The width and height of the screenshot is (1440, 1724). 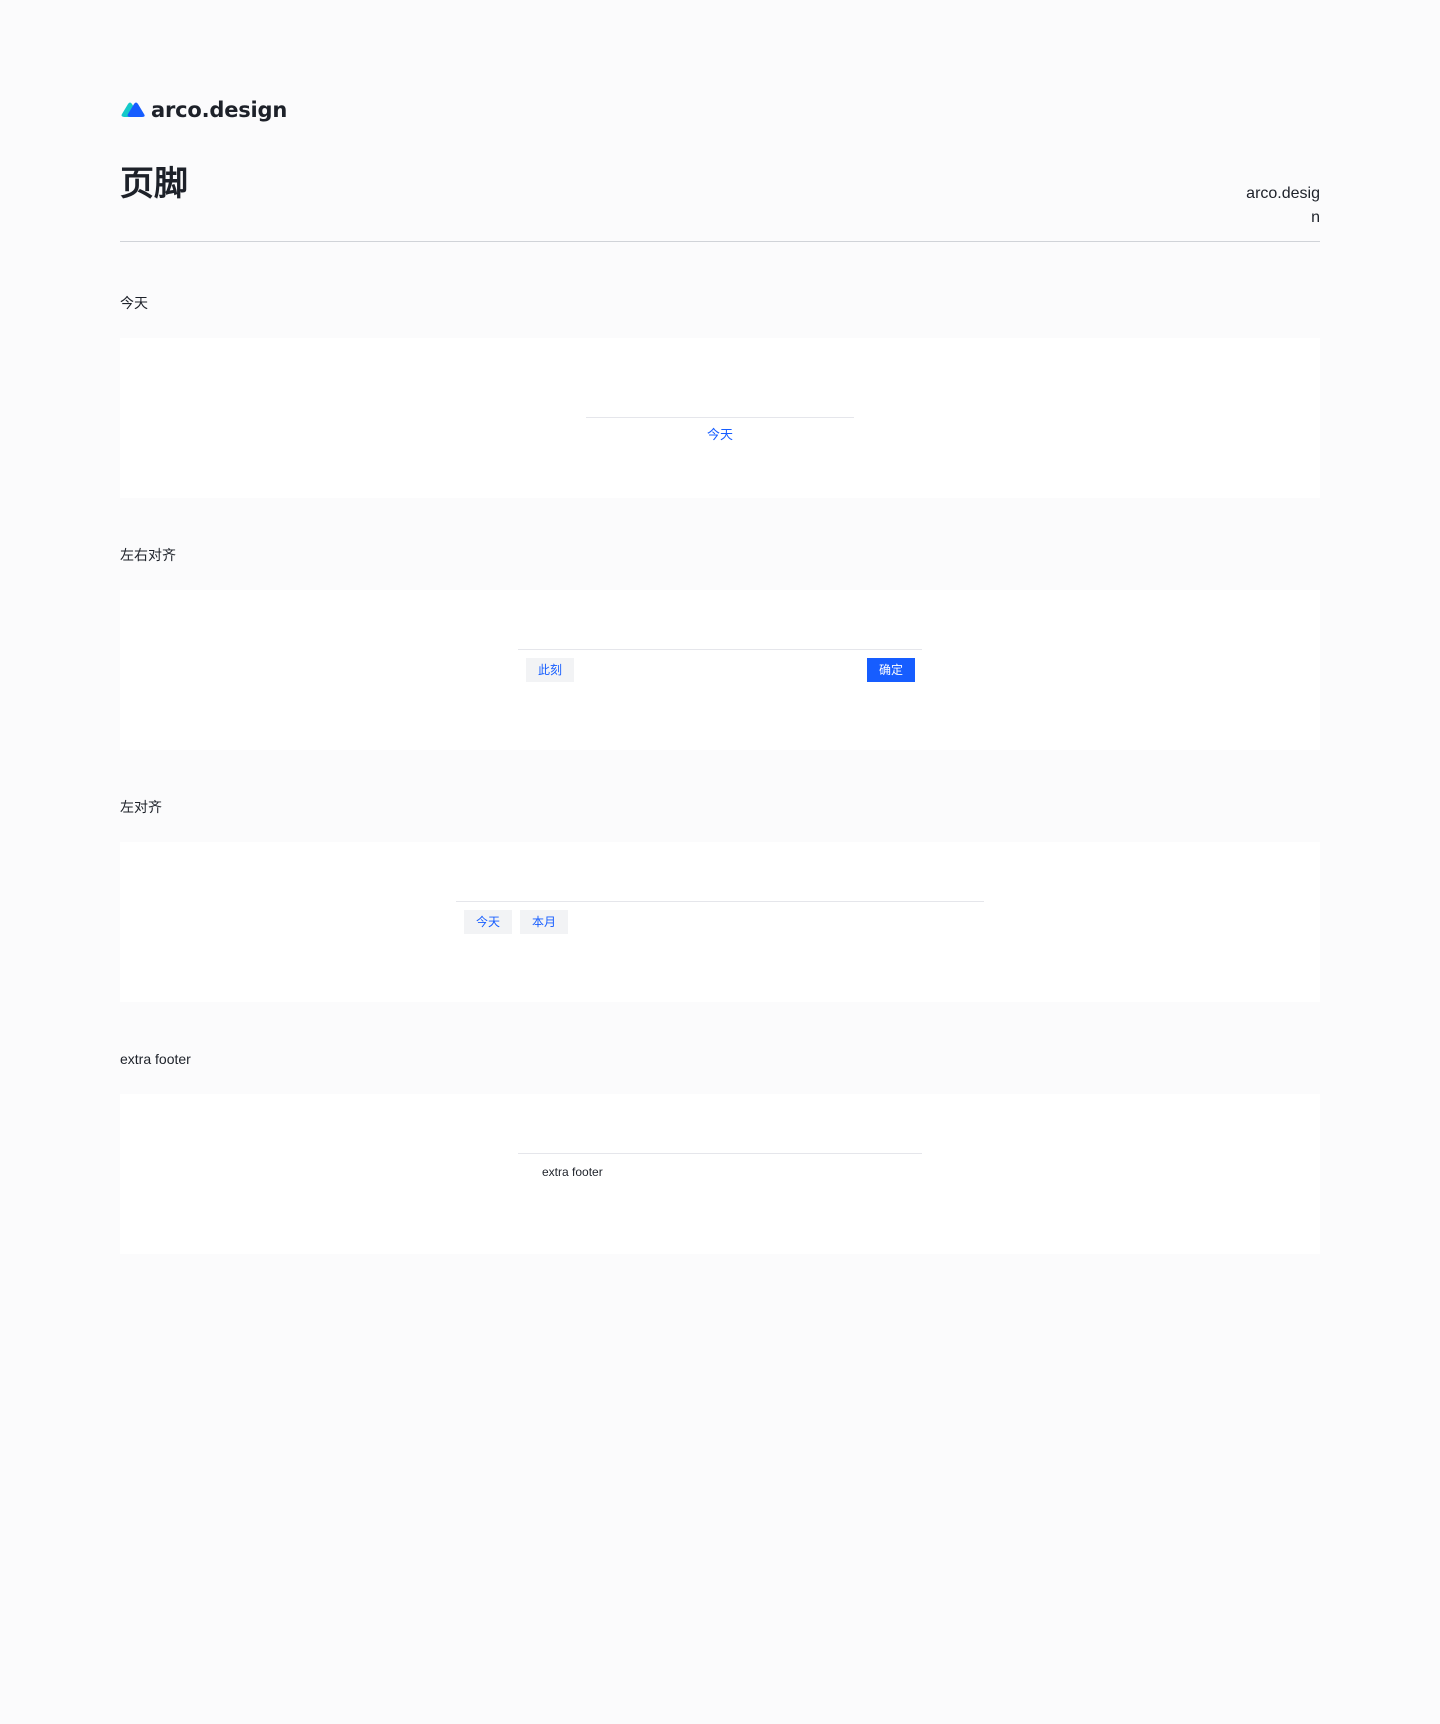 What do you see at coordinates (720, 241) in the screenshot?
I see `header-divider` at bounding box center [720, 241].